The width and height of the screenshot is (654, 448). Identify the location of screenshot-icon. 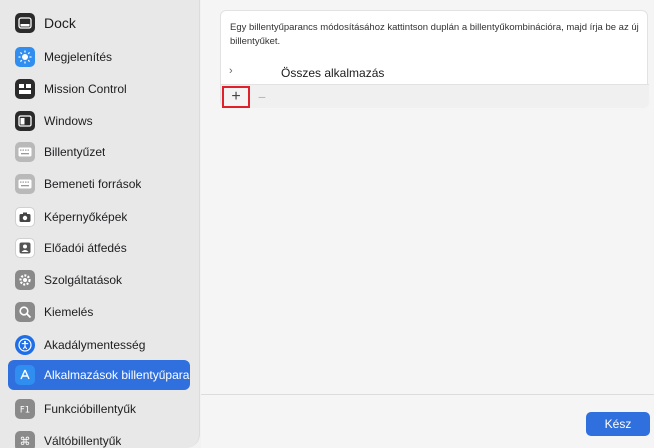
(25, 217).